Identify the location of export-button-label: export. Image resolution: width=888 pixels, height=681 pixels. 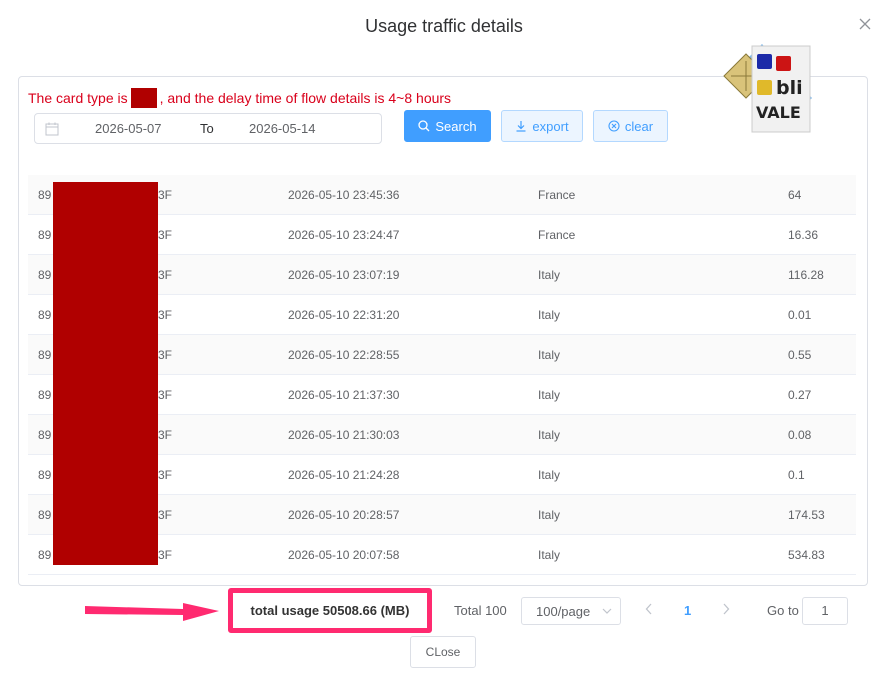
(550, 126).